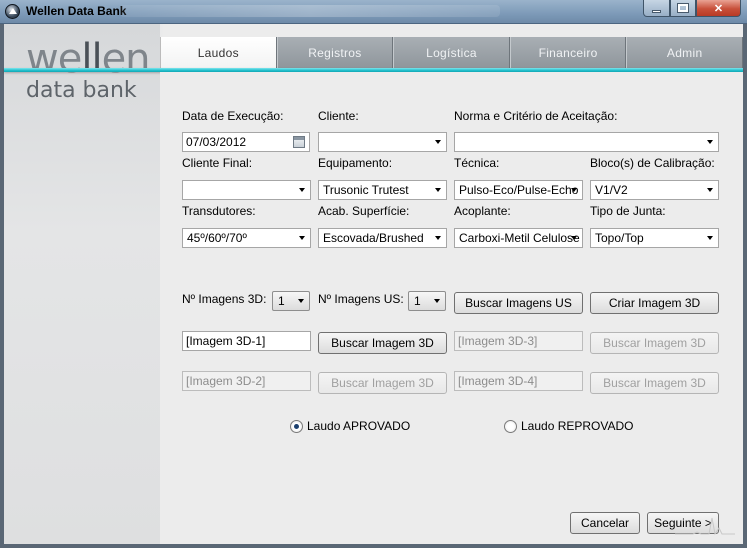  Describe the element at coordinates (382, 142) in the screenshot. I see `cliente-select` at that location.